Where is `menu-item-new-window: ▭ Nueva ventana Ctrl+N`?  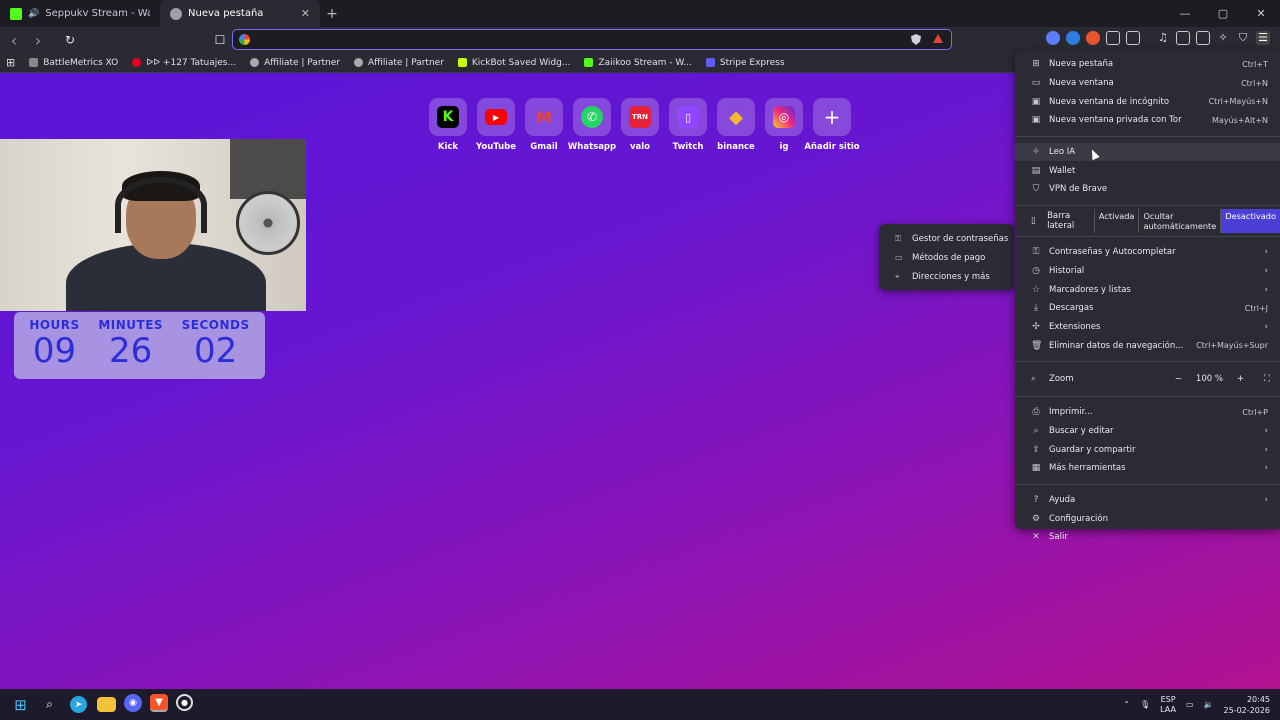
menu-item-new-window: ▭ Nueva ventana Ctrl+N is located at coordinates (1147, 83).